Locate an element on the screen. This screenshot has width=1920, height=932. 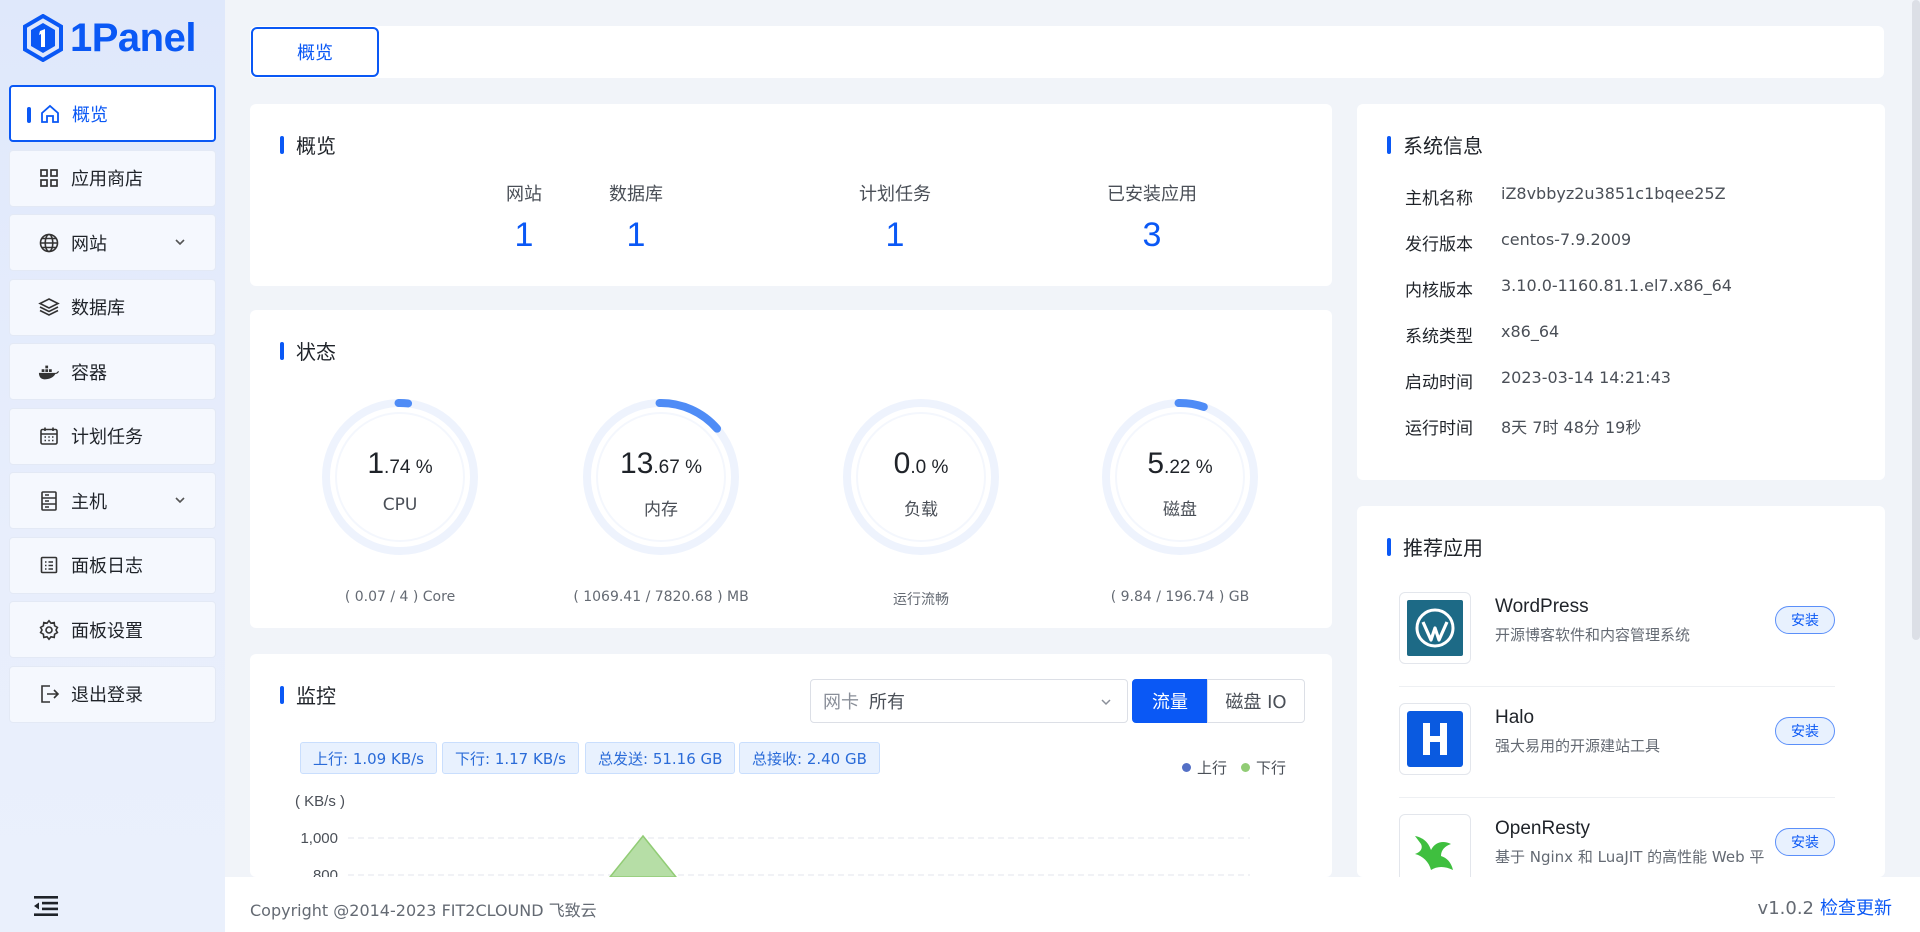
sidebar-item-label: 数据库 is located at coordinates (98, 308).